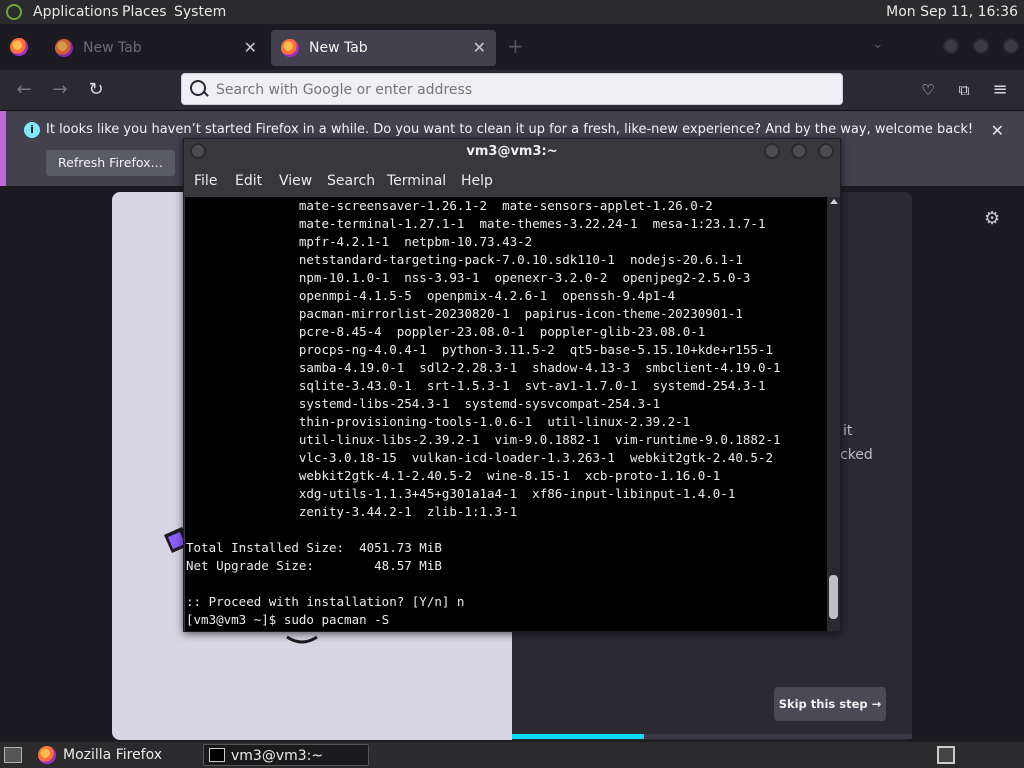  Describe the element at coordinates (383, 48) in the screenshot. I see `tab-new-tab-2: New Tab ✕` at that location.